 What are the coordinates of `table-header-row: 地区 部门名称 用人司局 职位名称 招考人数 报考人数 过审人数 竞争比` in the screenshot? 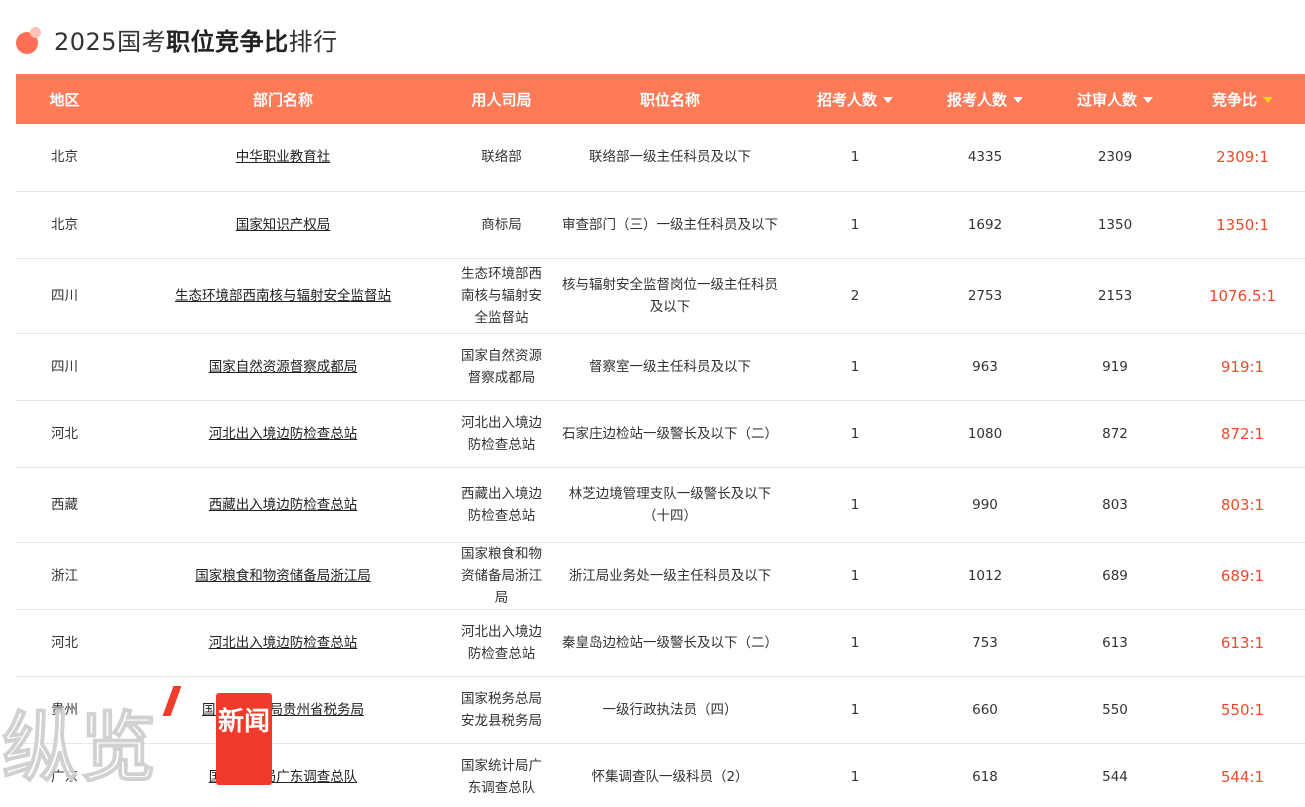 It's located at (660, 99).